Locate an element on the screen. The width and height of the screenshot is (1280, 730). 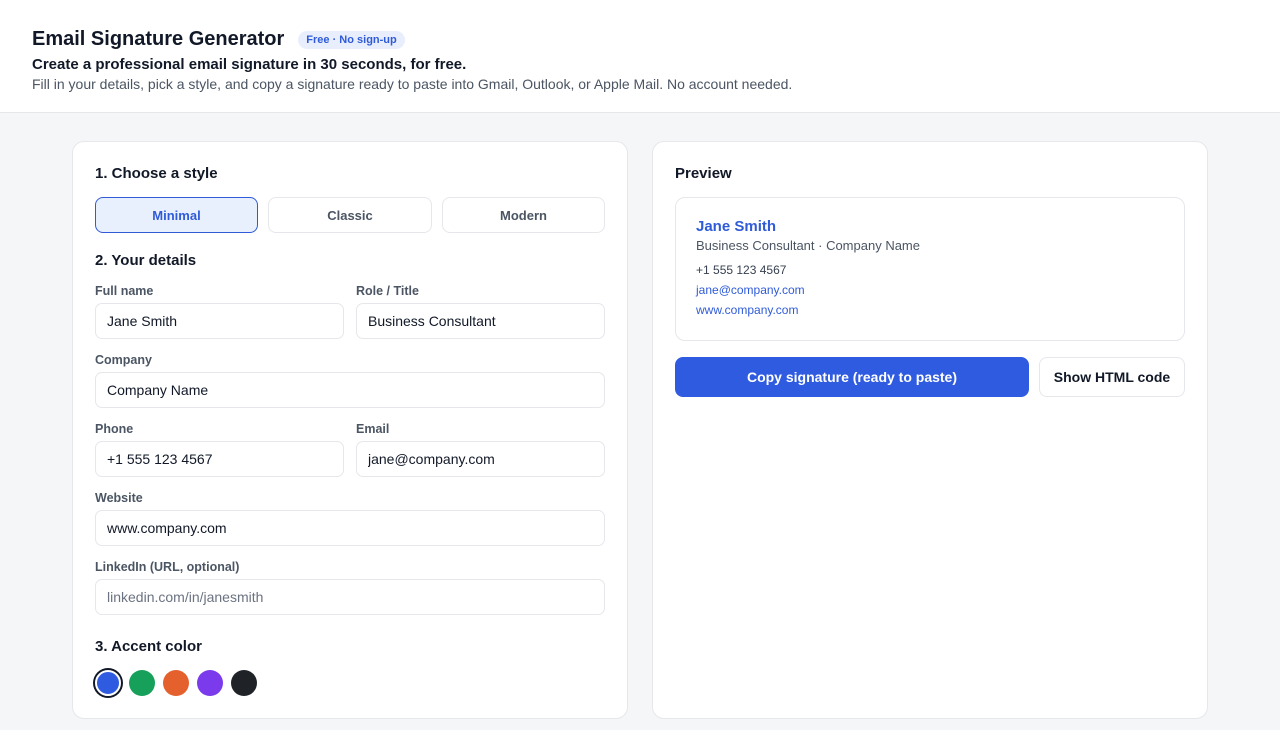
accent-swatch-green is located at coordinates (142, 683).